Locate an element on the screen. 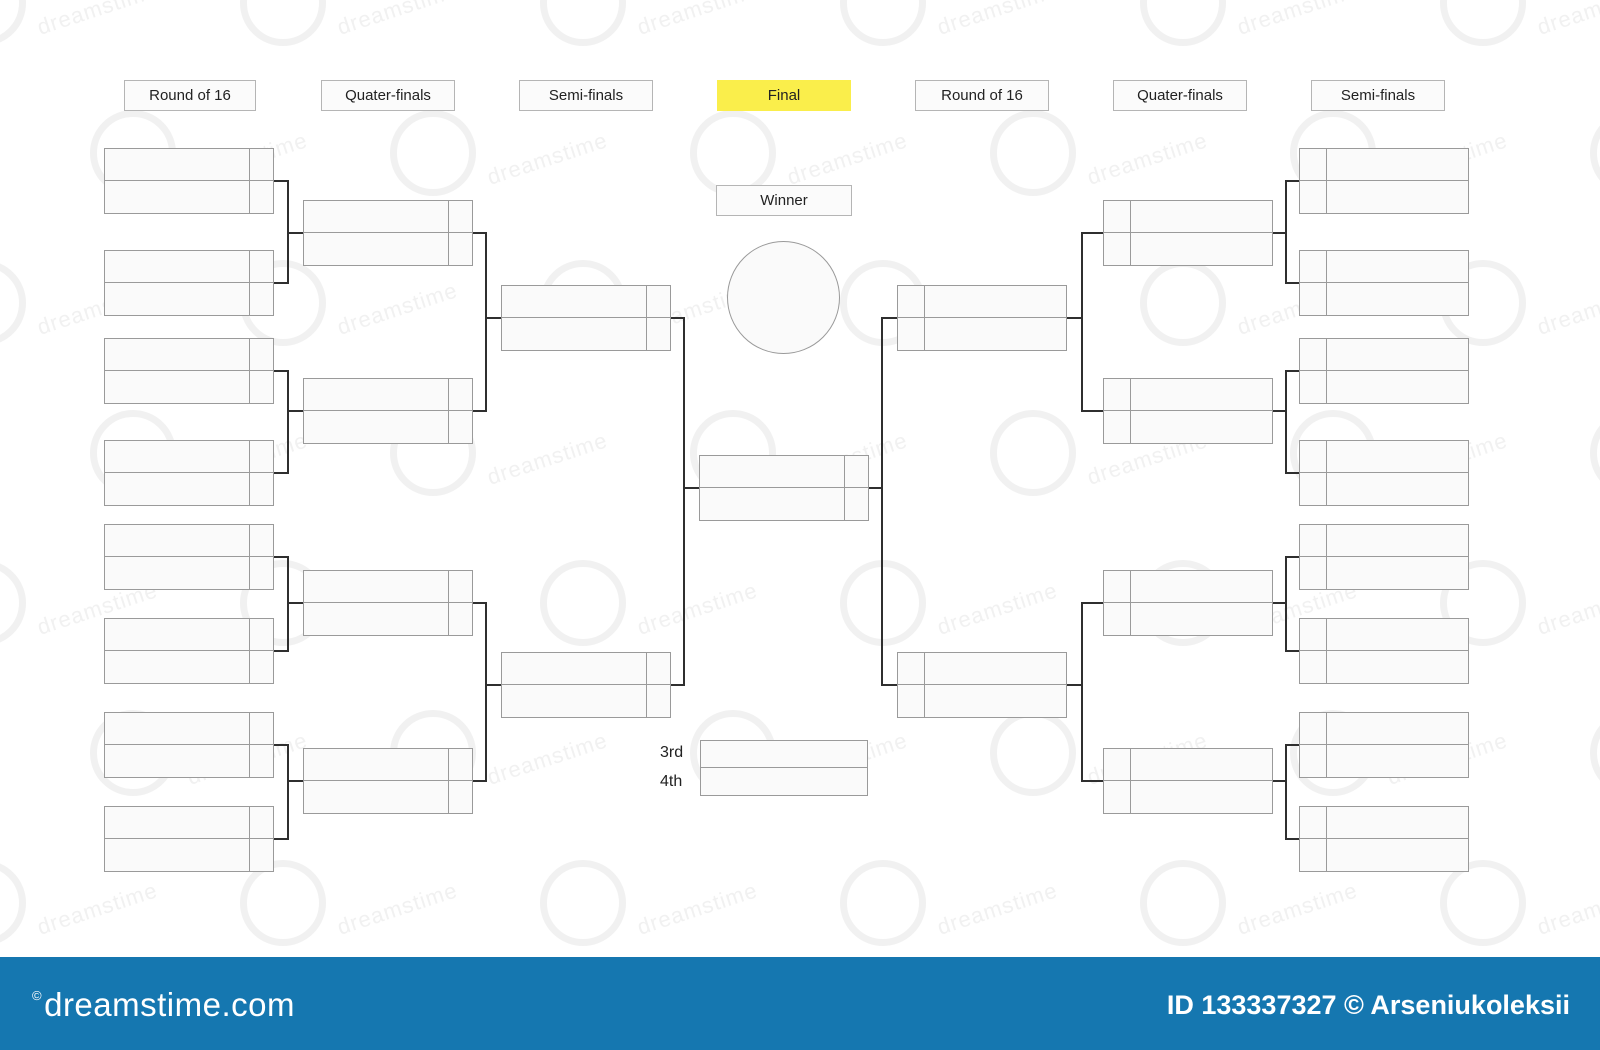 Image resolution: width=1600 pixels, height=1050 pixels. round-header-left-round-of-16: Round of 16 is located at coordinates (190, 95).